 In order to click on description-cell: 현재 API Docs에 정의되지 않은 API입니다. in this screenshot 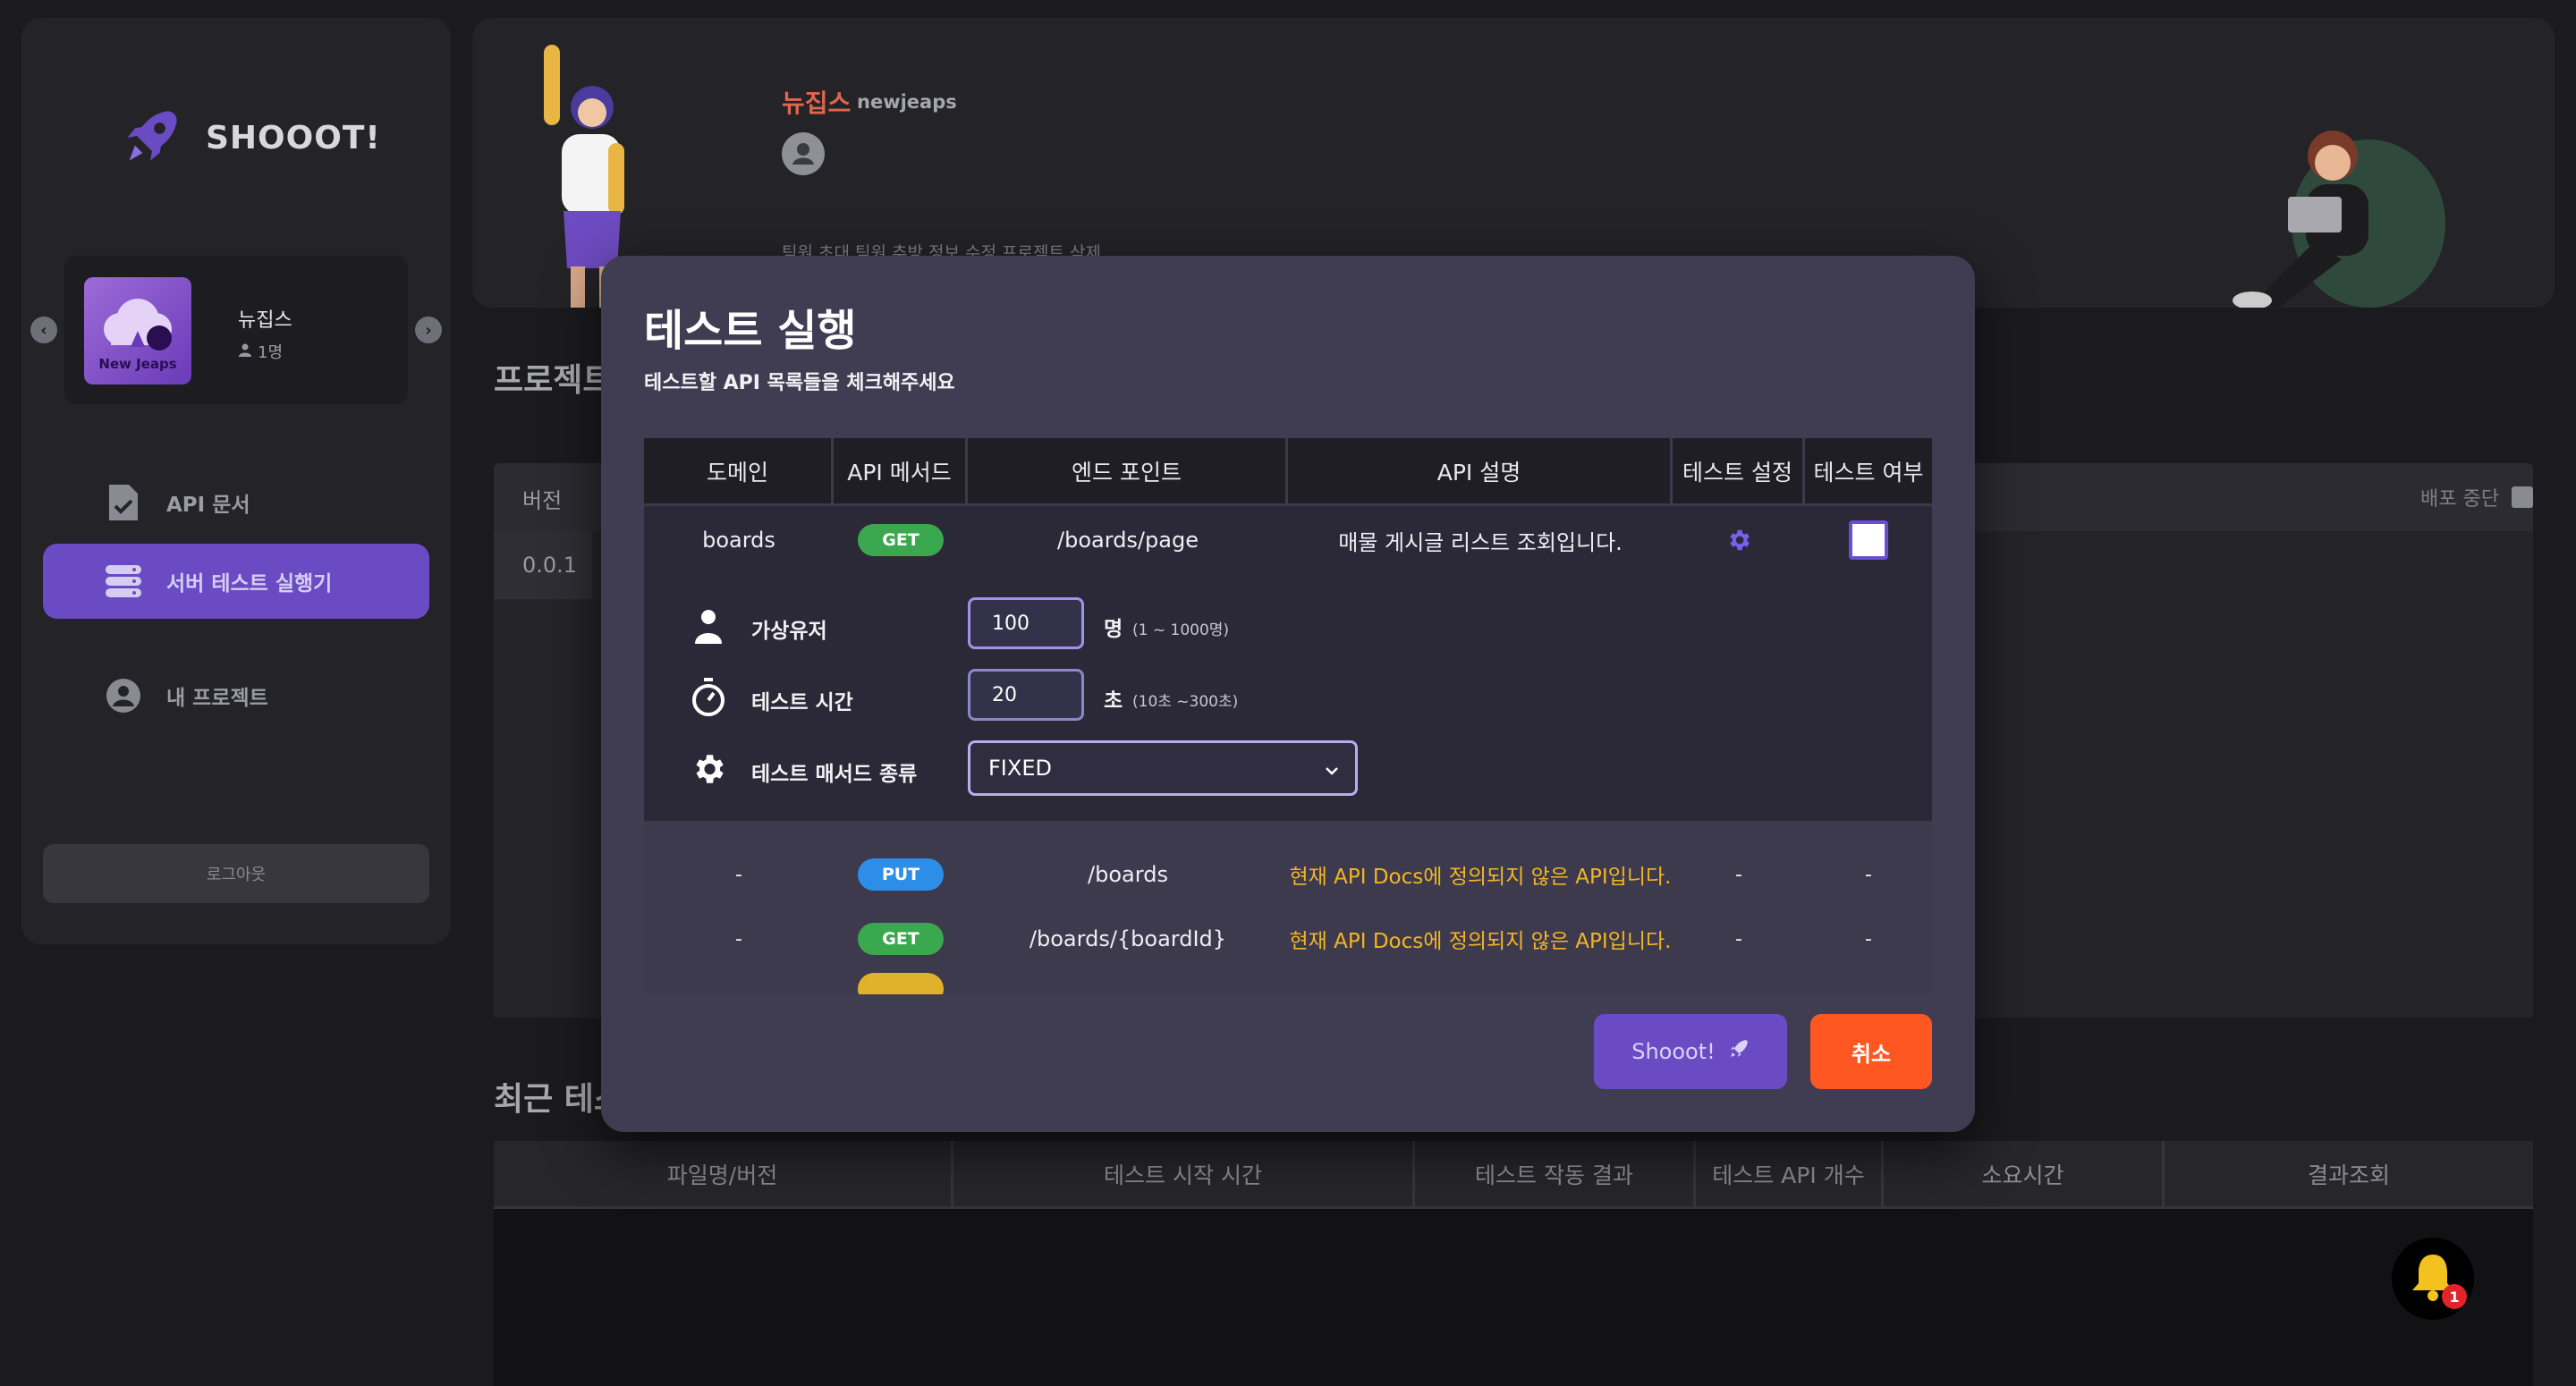, I will do `click(1480, 877)`.